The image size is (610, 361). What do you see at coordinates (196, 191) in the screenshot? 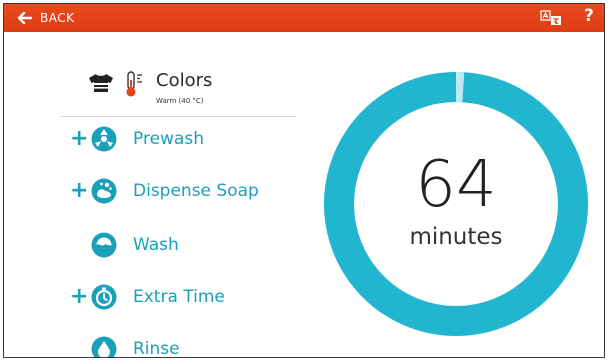
I see `step-label: Dispense Soap` at bounding box center [196, 191].